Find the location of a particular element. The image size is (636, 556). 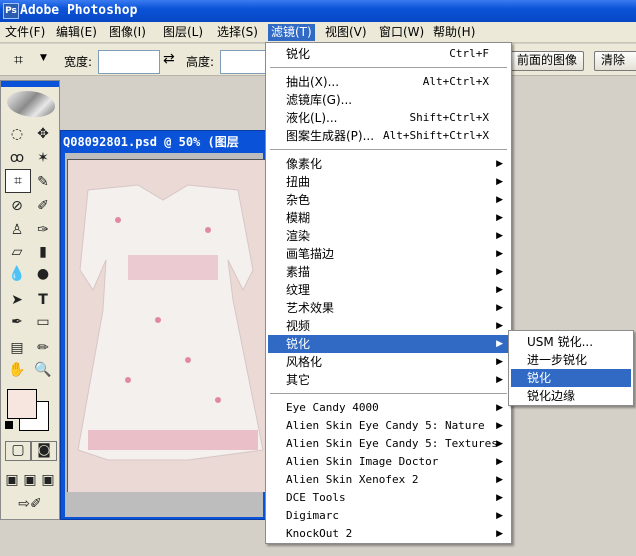

standard-mode-icon: ▢ is located at coordinates (18, 451).